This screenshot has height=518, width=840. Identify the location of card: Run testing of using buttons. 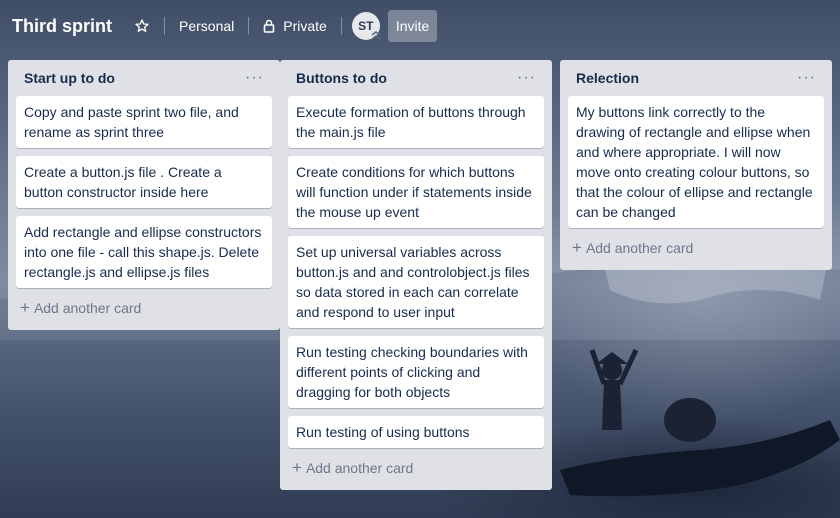
(416, 432).